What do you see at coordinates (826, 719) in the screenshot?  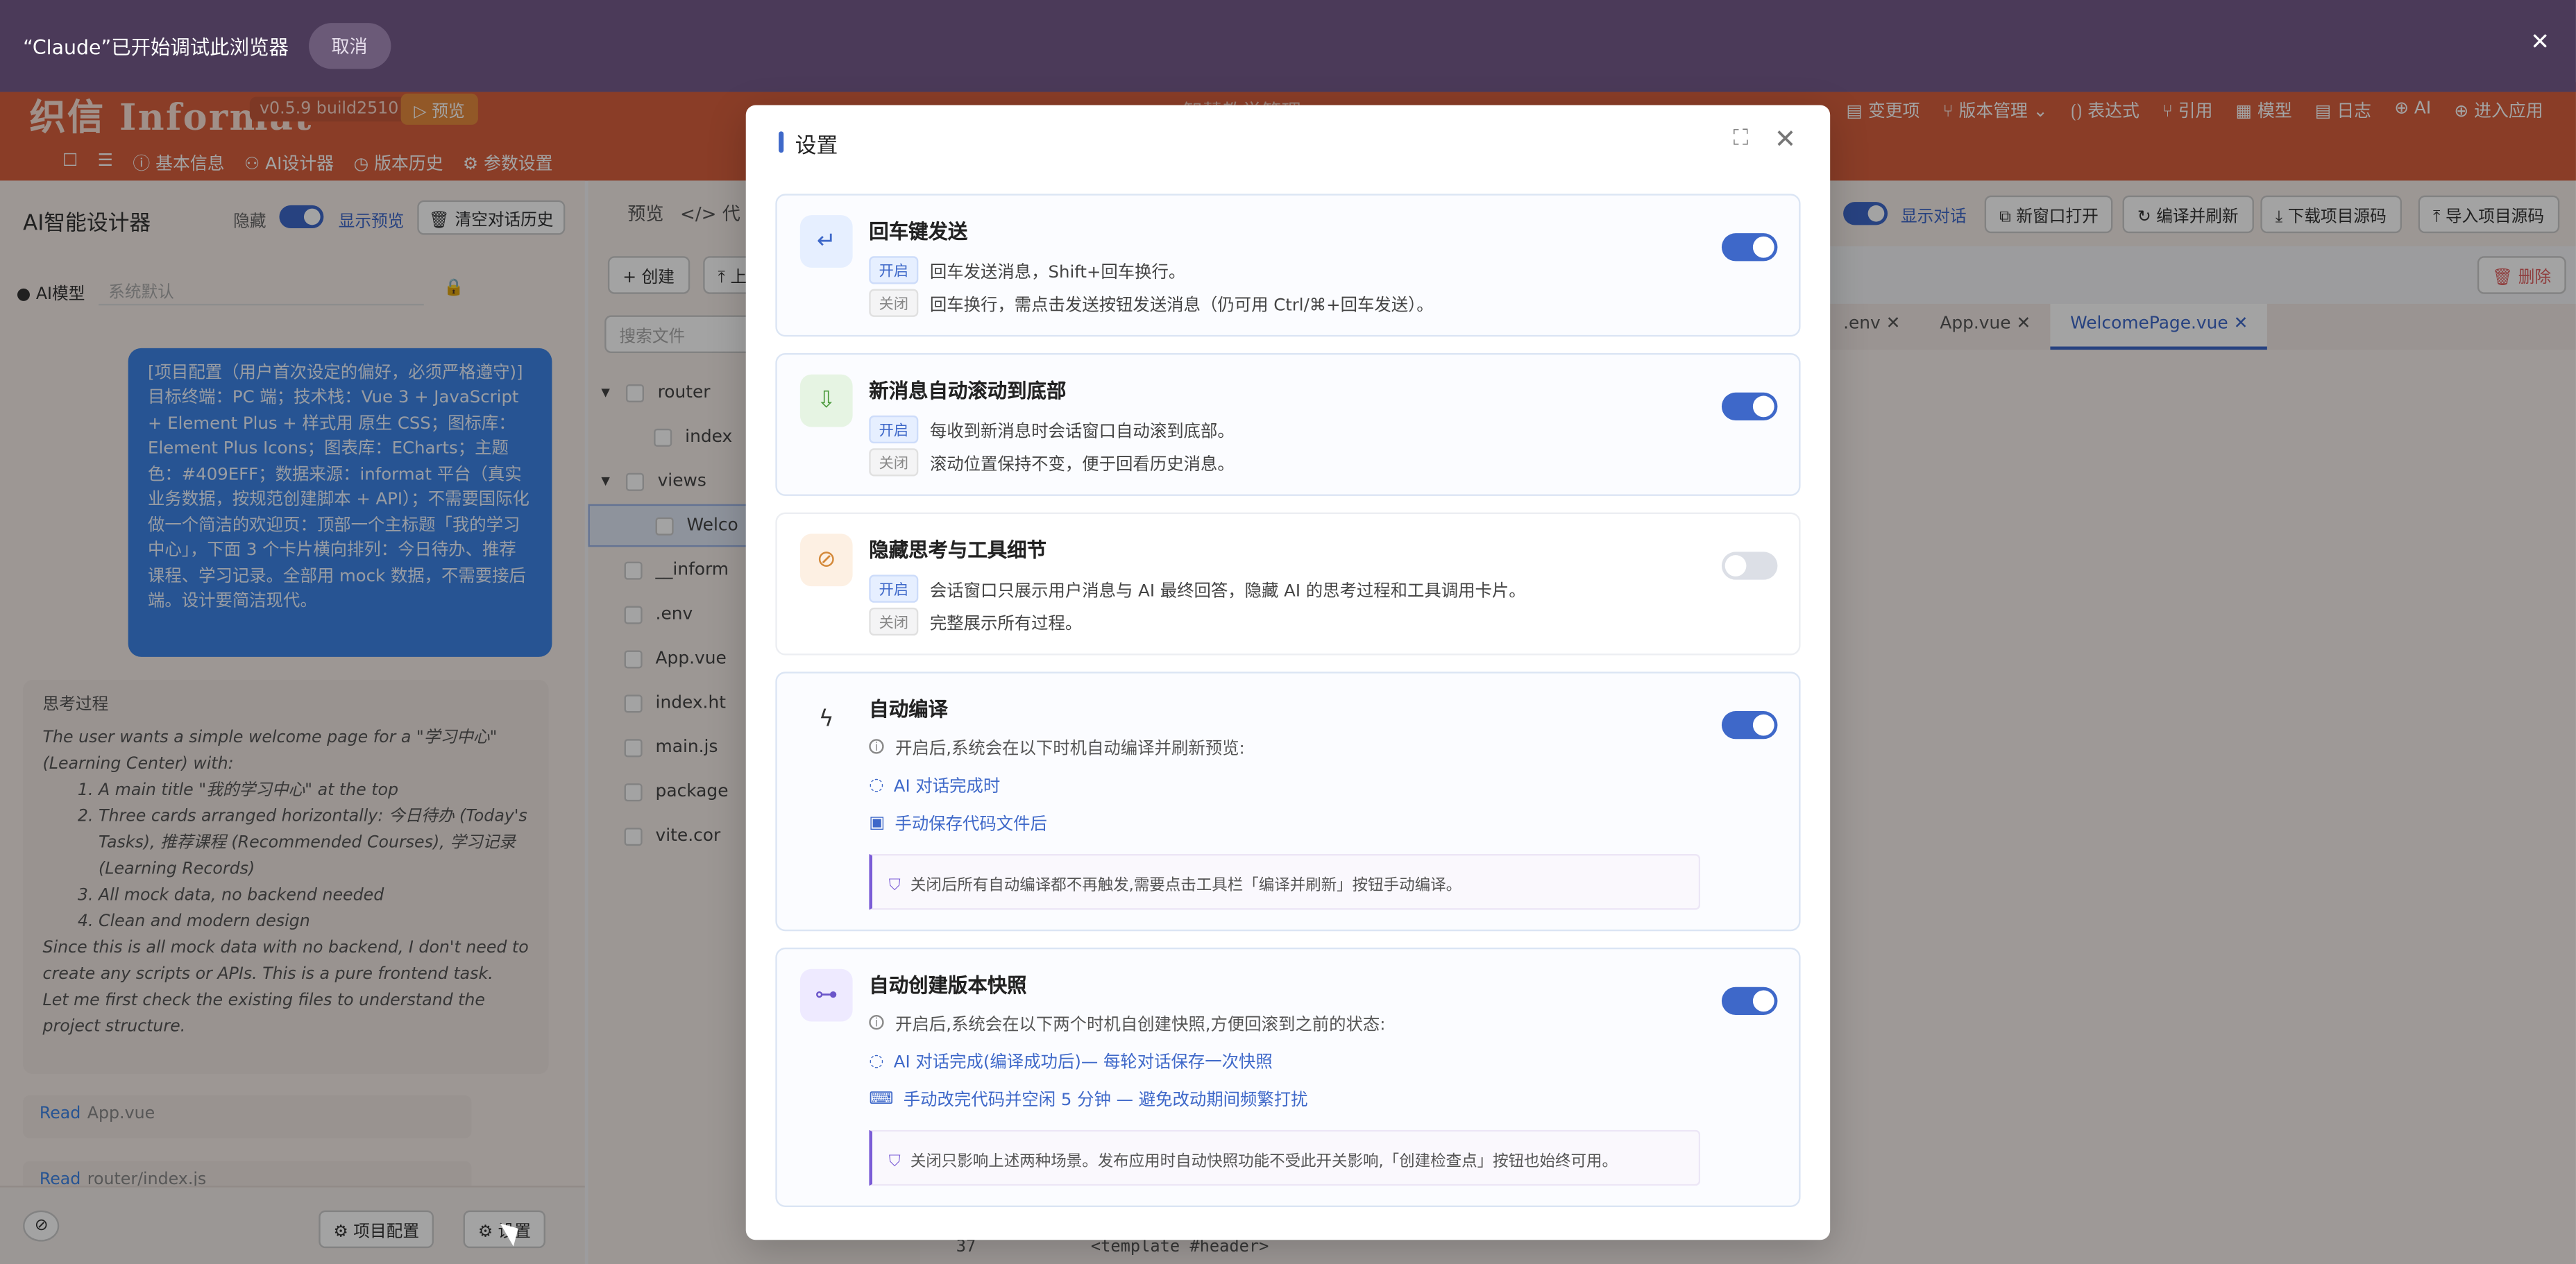 I see `lightning-icon: ϟ` at bounding box center [826, 719].